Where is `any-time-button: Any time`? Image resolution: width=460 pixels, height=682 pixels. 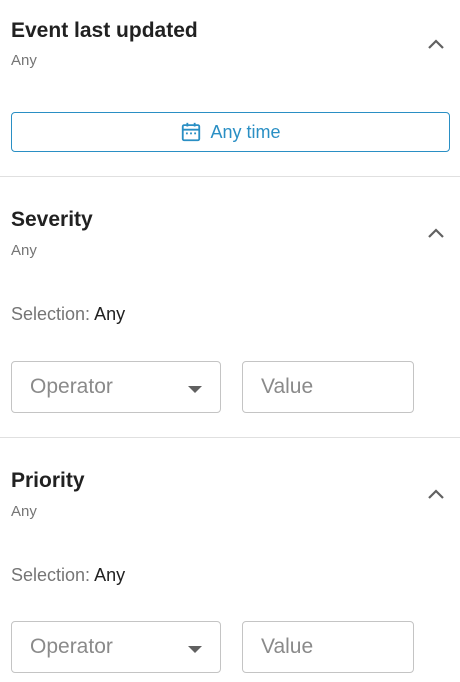 any-time-button: Any time is located at coordinates (230, 132).